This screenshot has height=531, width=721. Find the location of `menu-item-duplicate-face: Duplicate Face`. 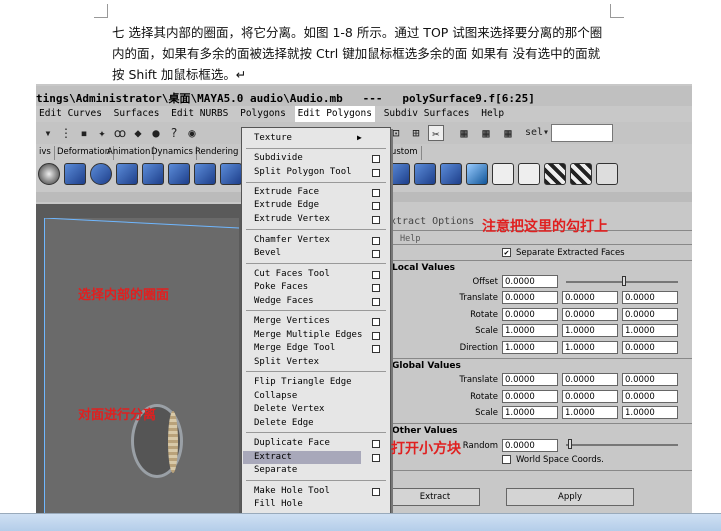

menu-item-duplicate-face: Duplicate Face is located at coordinates (292, 444).